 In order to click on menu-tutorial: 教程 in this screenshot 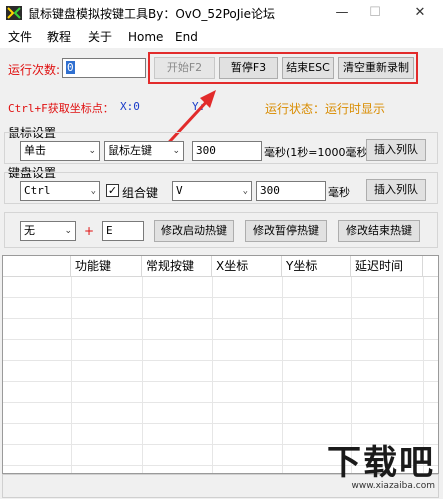, I will do `click(59, 37)`.